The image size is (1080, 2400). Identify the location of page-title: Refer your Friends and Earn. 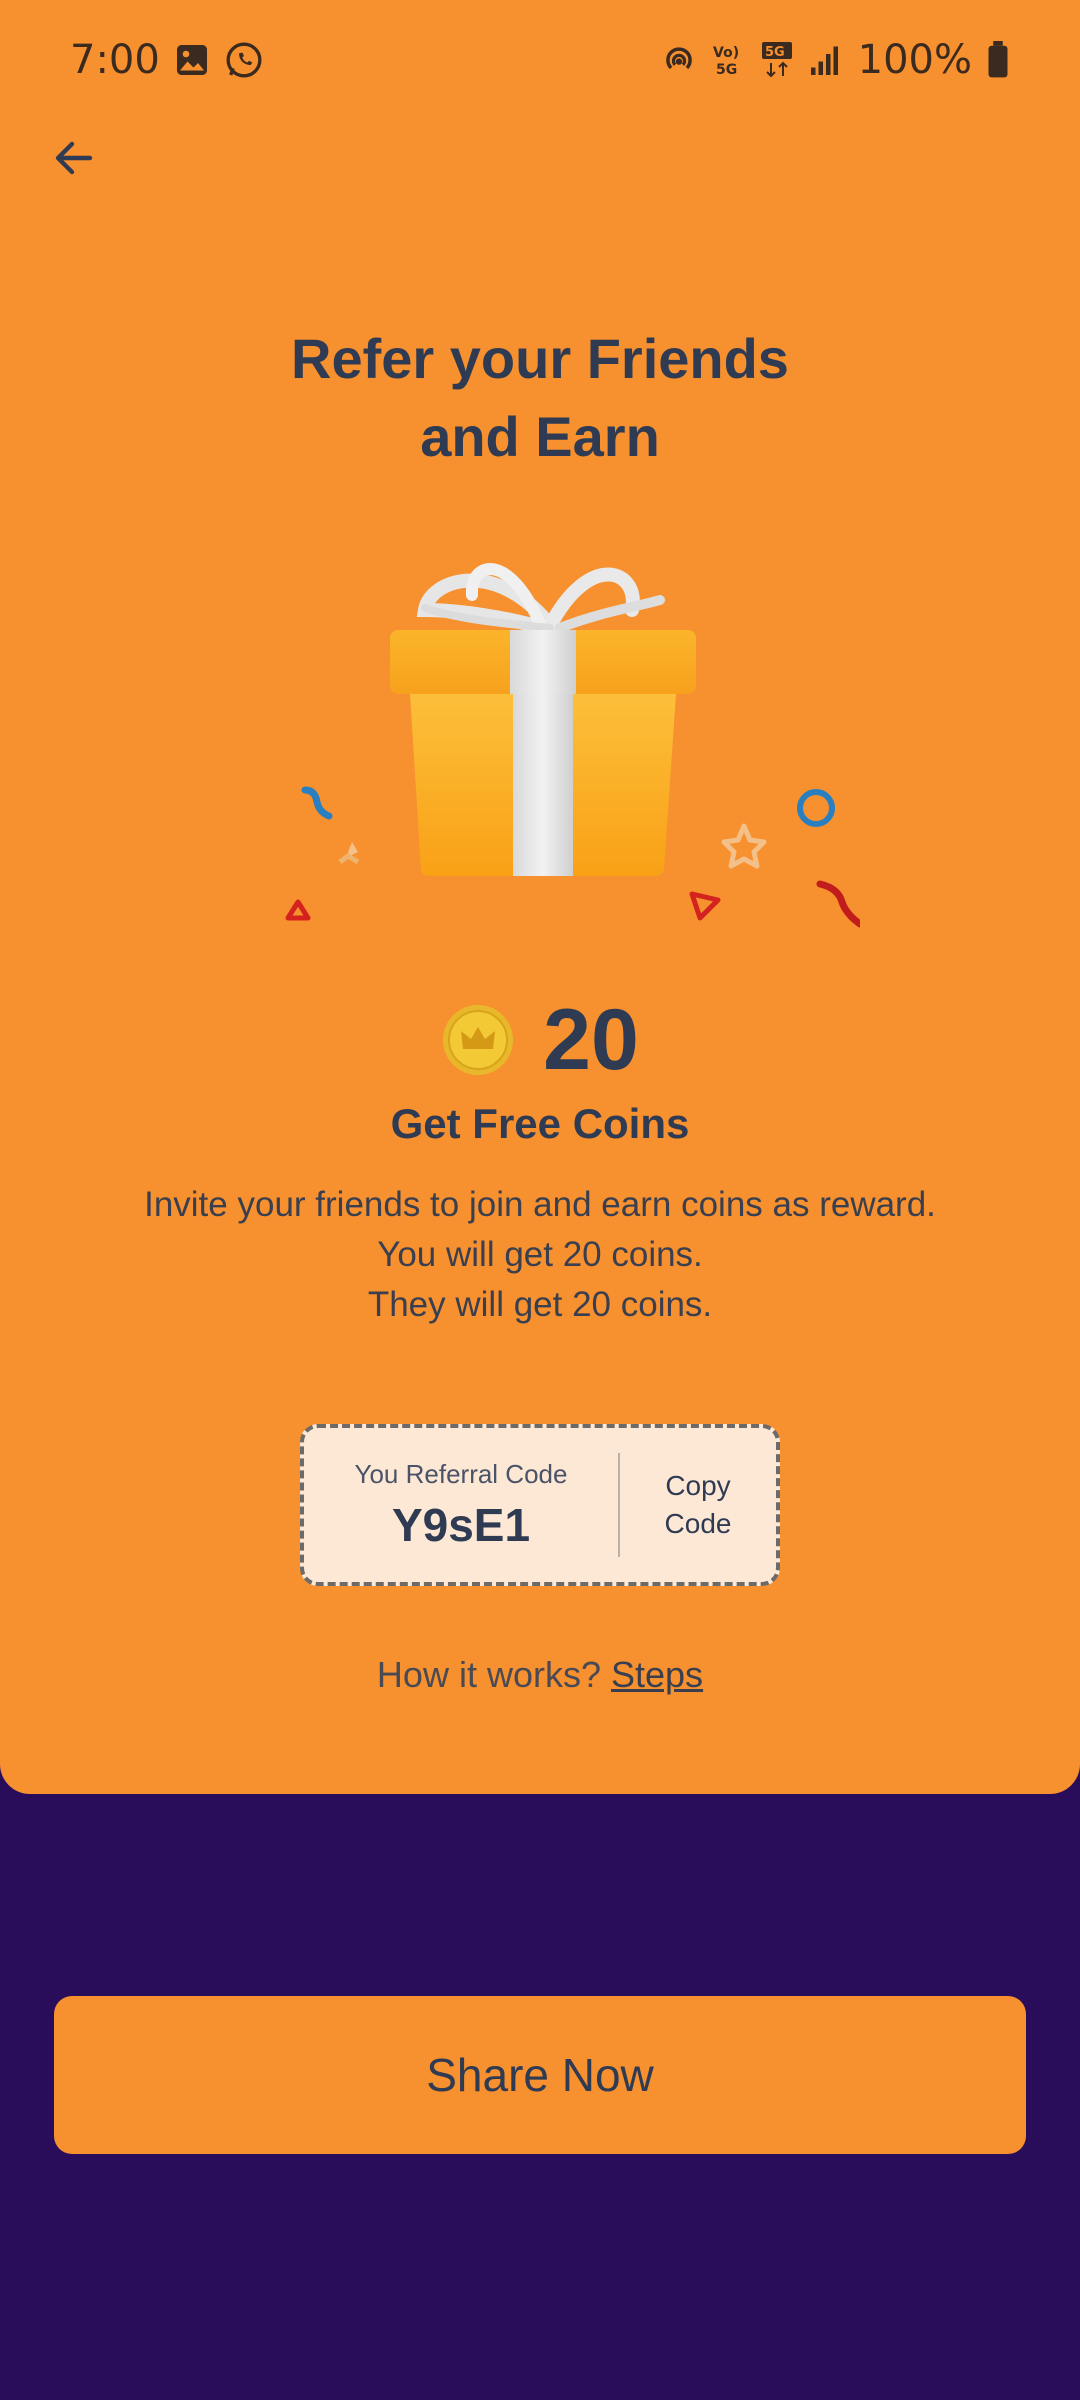
(540, 398).